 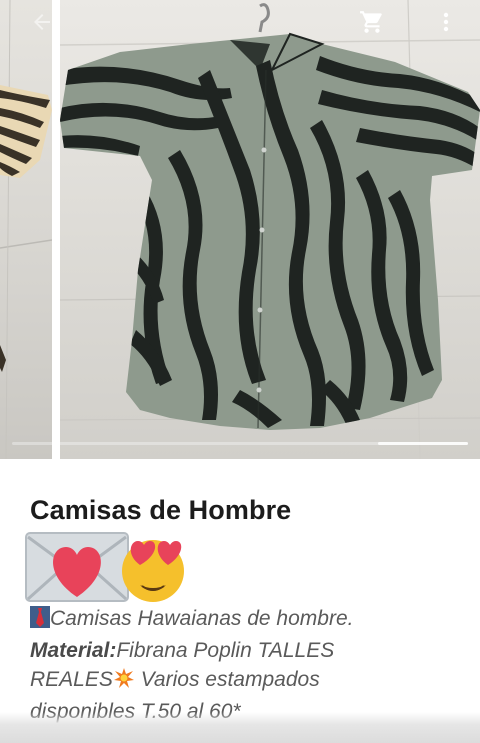 I want to click on description-line-3: REALES, so click(x=71, y=679).